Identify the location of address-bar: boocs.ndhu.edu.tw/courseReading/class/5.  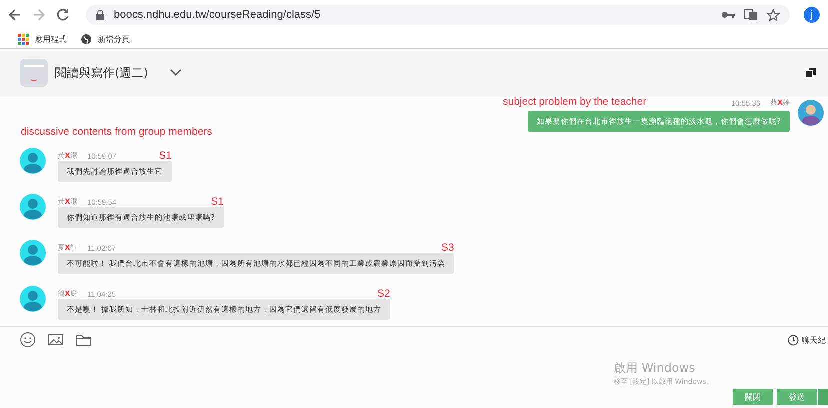
(438, 15).